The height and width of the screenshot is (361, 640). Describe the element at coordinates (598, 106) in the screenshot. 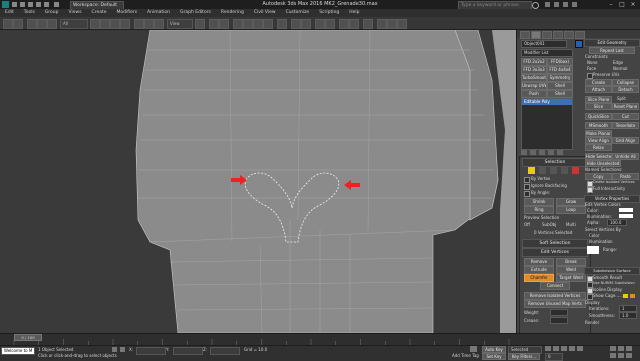

I see `slice-button: Slice` at that location.